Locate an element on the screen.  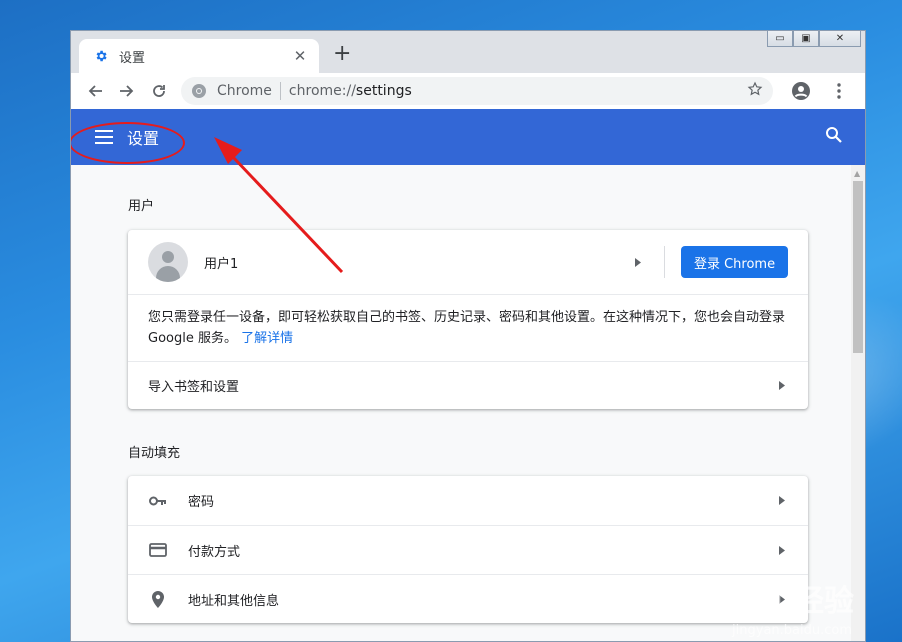
avatar is located at coordinates (168, 262).